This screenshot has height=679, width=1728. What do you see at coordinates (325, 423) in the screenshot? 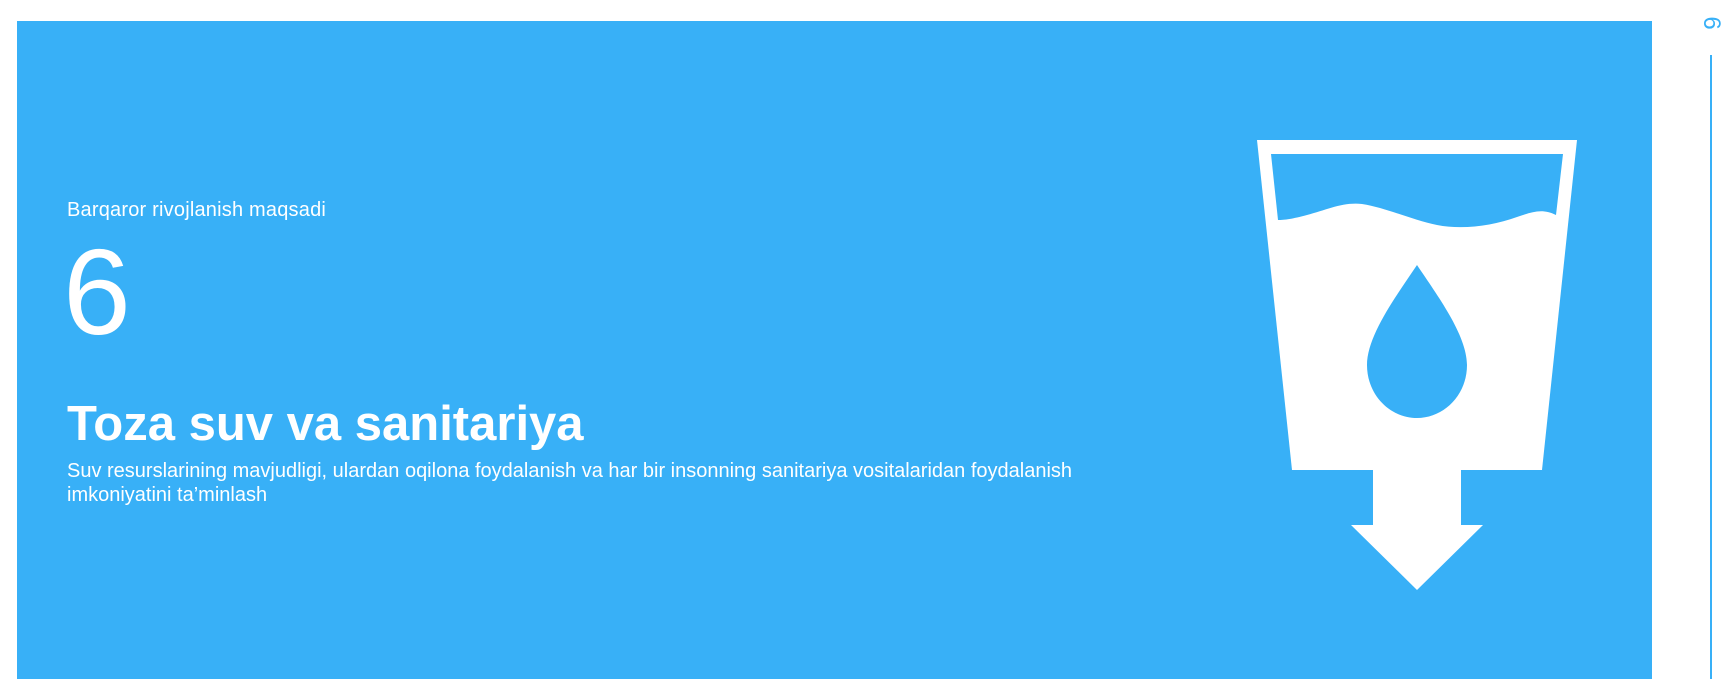
I see `goal-title: Toza suv va sanitariya` at bounding box center [325, 423].